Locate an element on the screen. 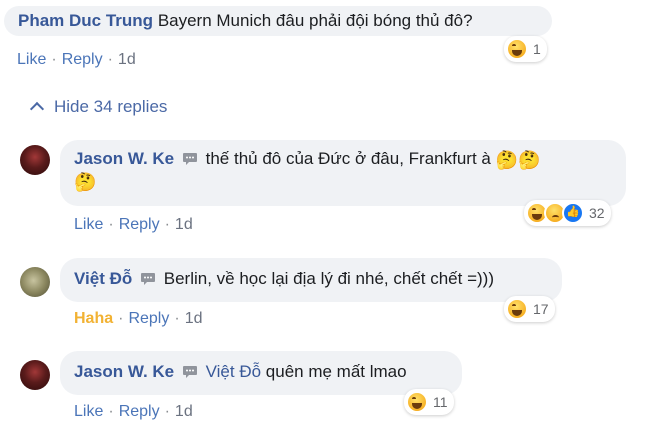  comment-bubble: Jason W. Ke Việt Đỗ quên mẹ mất lmao is located at coordinates (261, 373).